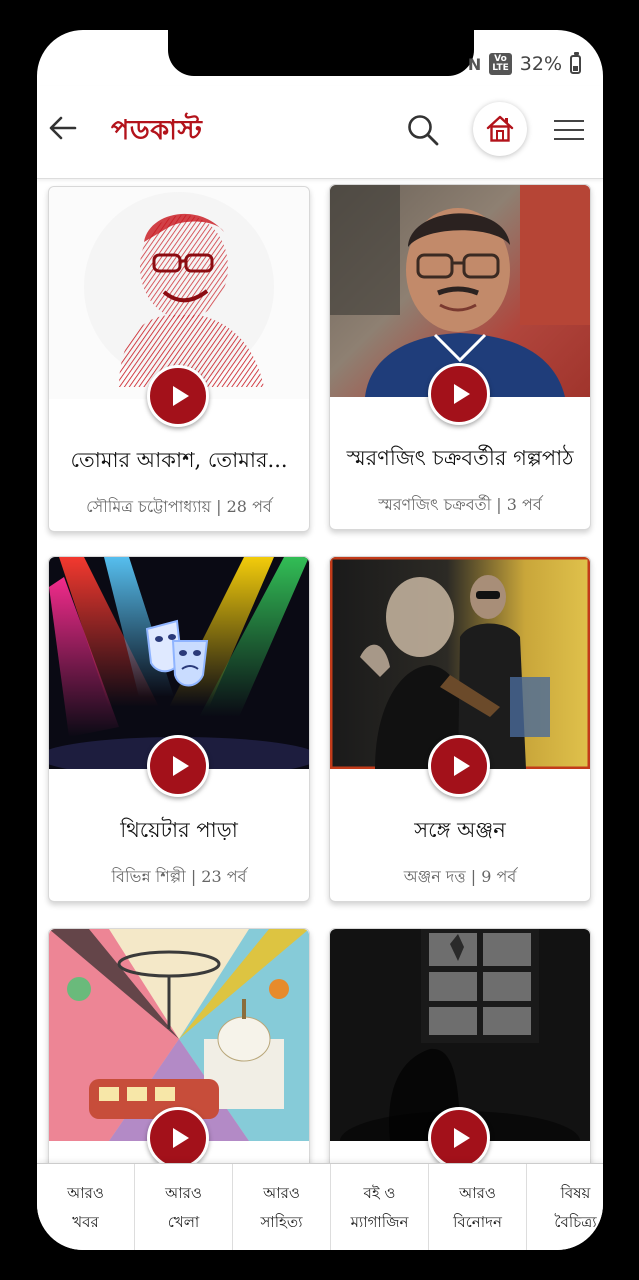  Describe the element at coordinates (460, 876) in the screenshot. I see `podcast-meta: অঞ্জন দত্ত | 9 পর্ব` at that location.